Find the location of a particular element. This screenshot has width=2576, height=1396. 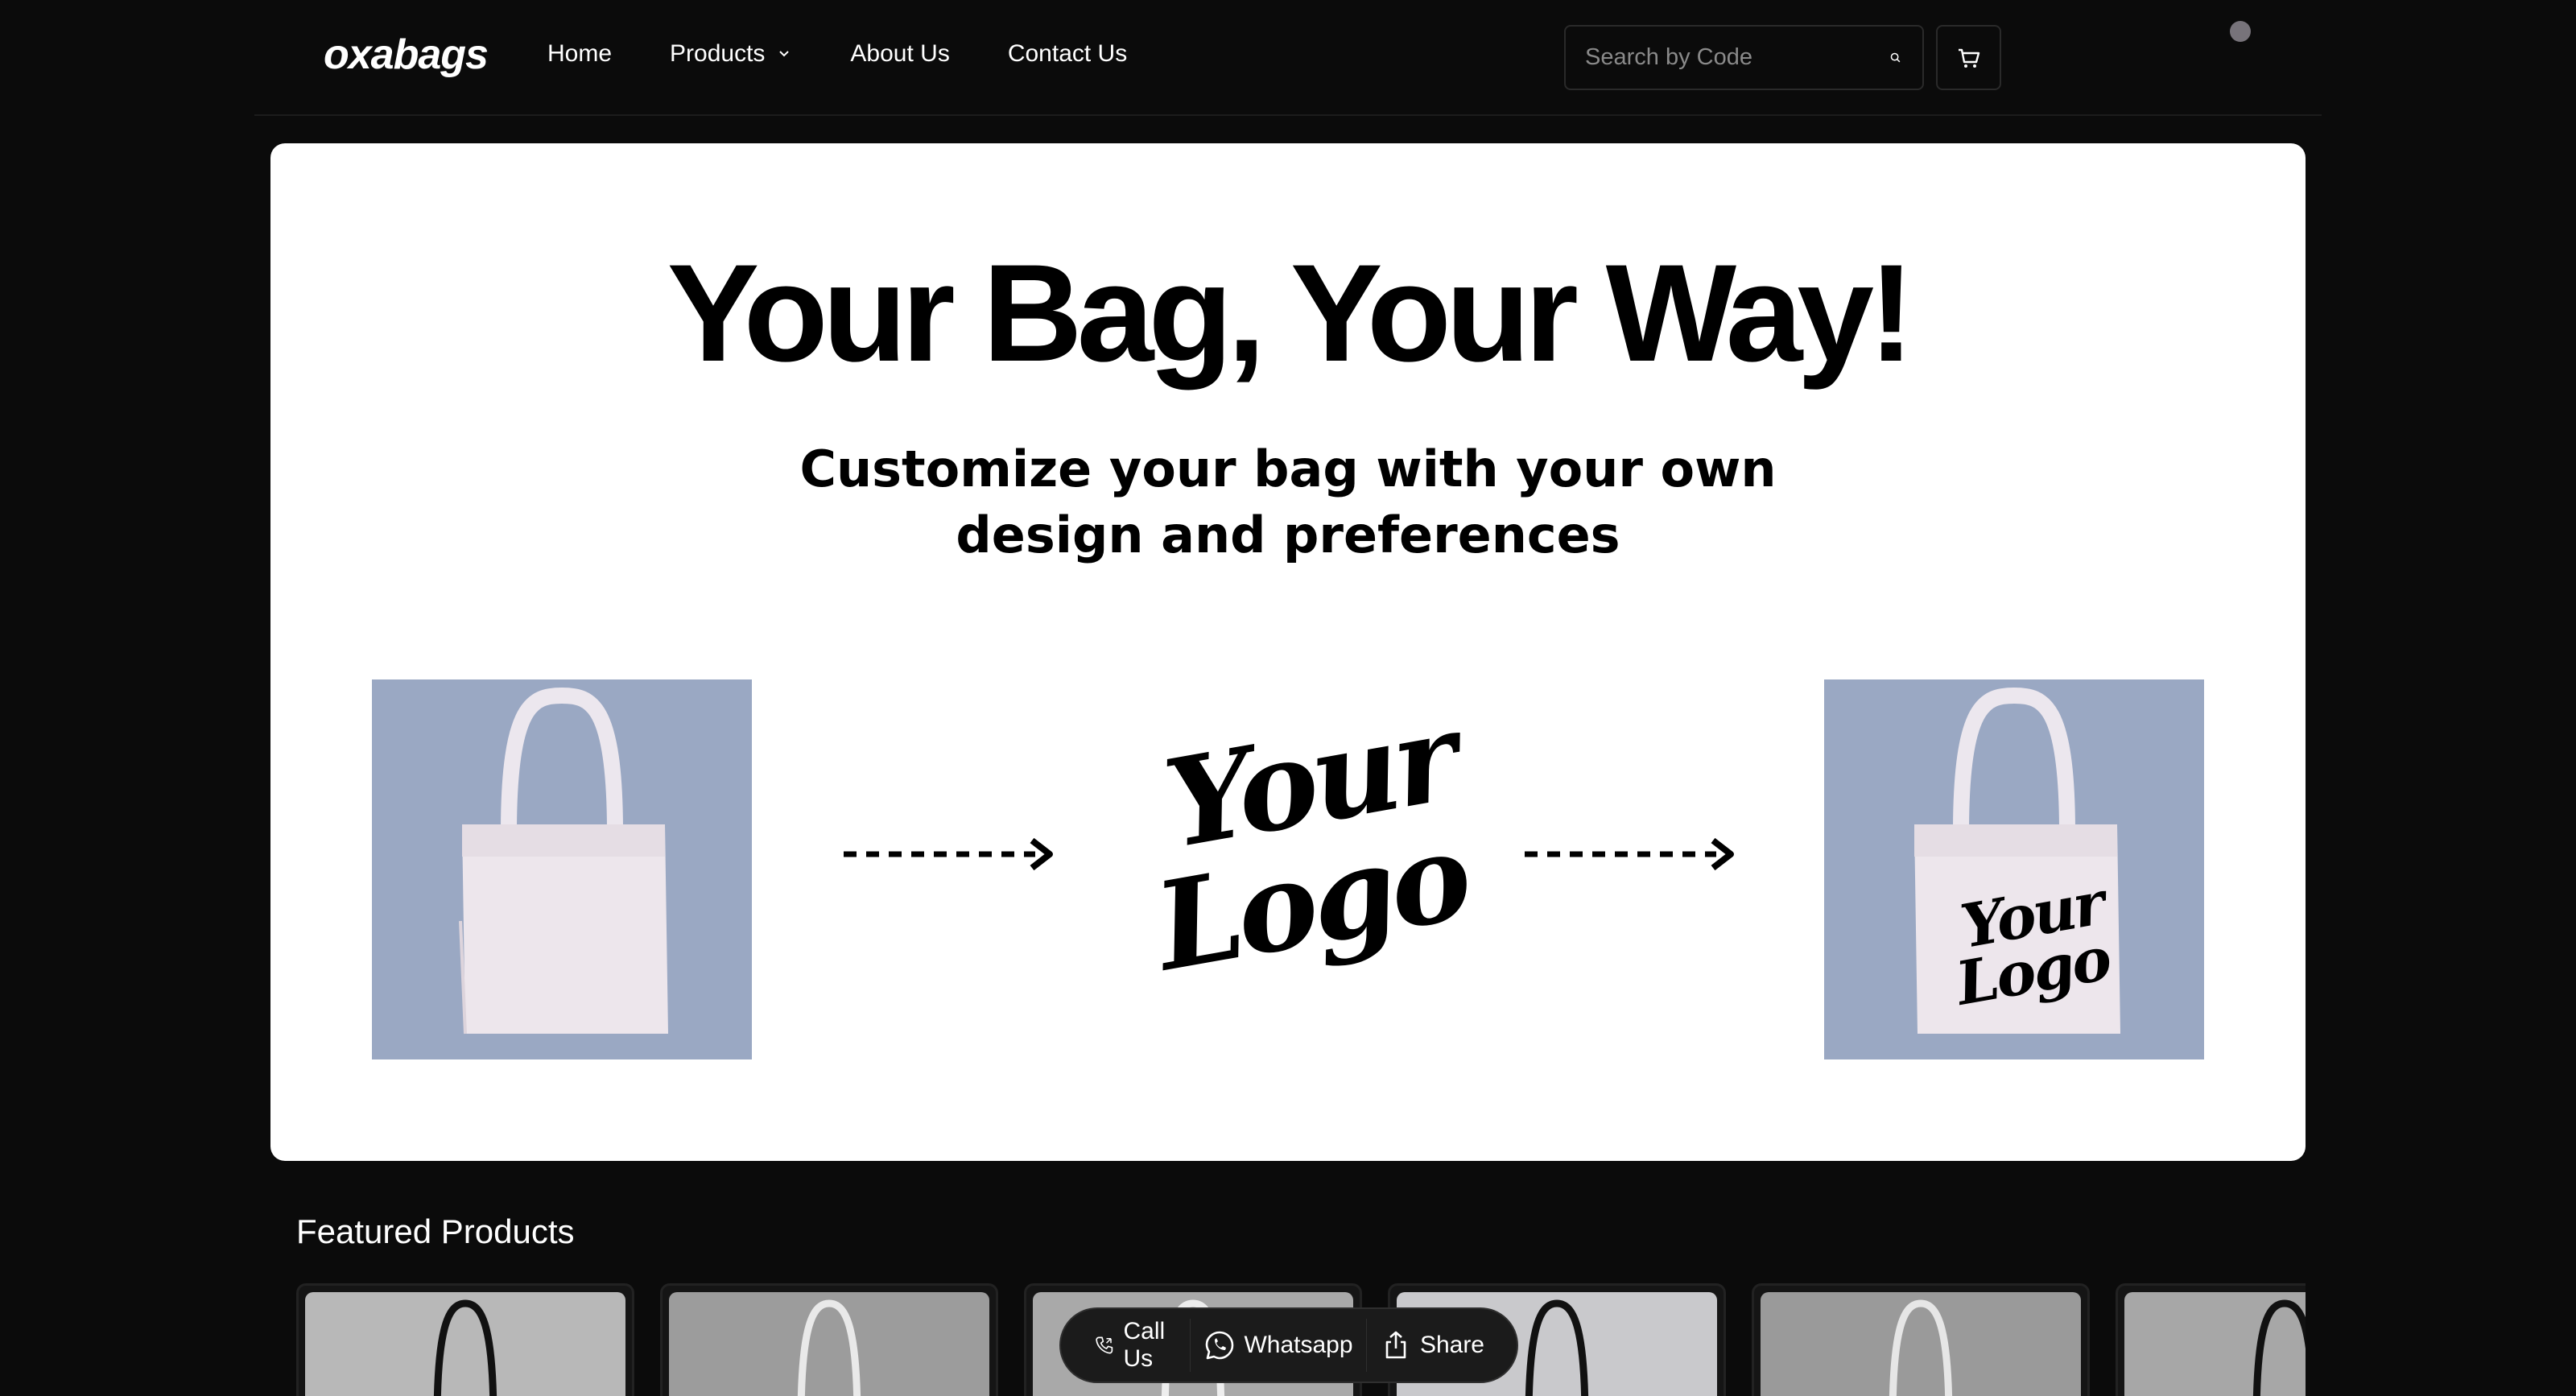

cart-badge is located at coordinates (2240, 31).